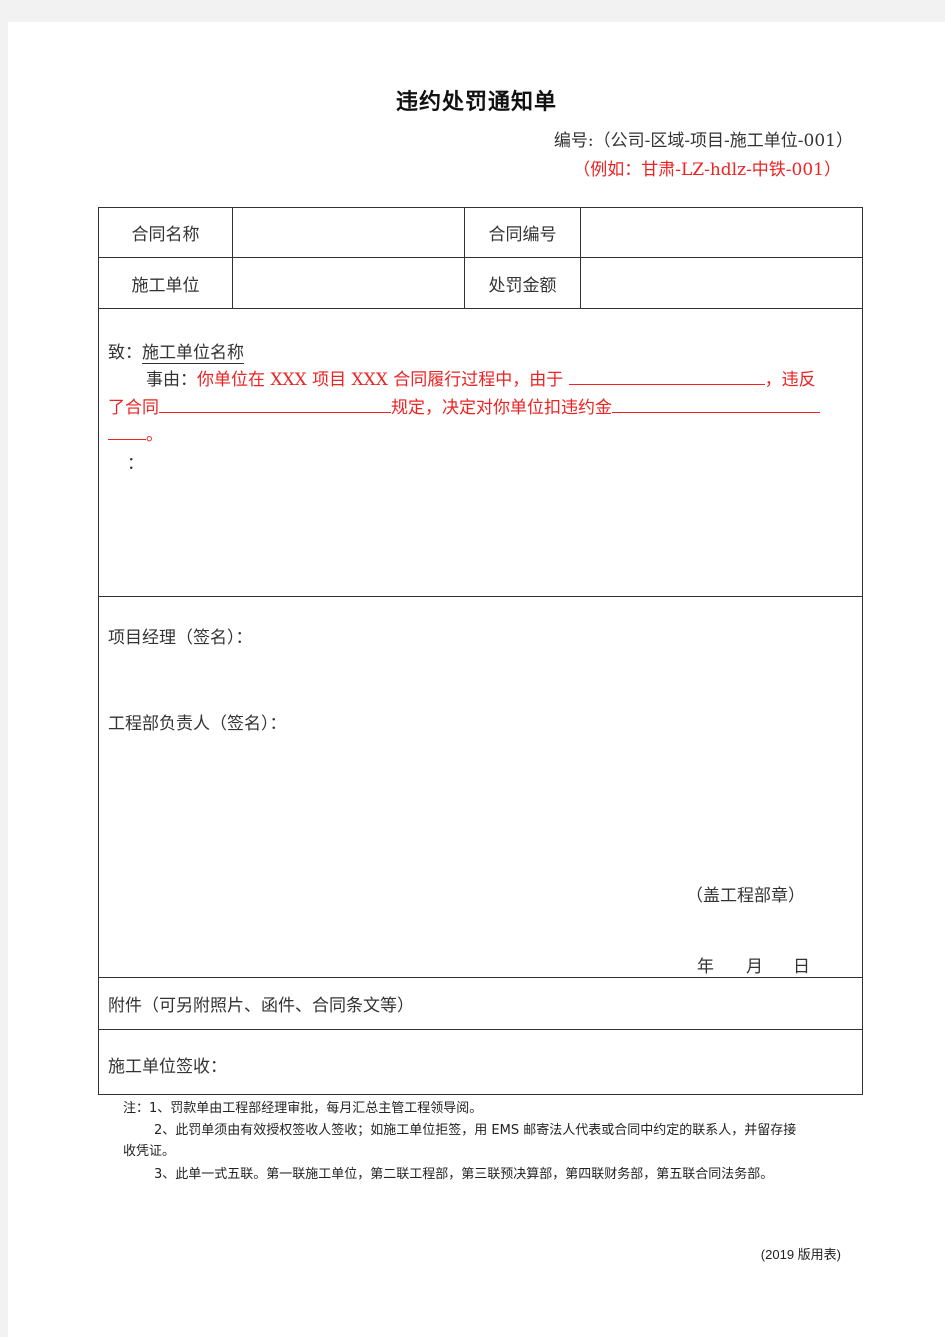  Describe the element at coordinates (171, 380) in the screenshot. I see `reason-label: 事由：` at that location.